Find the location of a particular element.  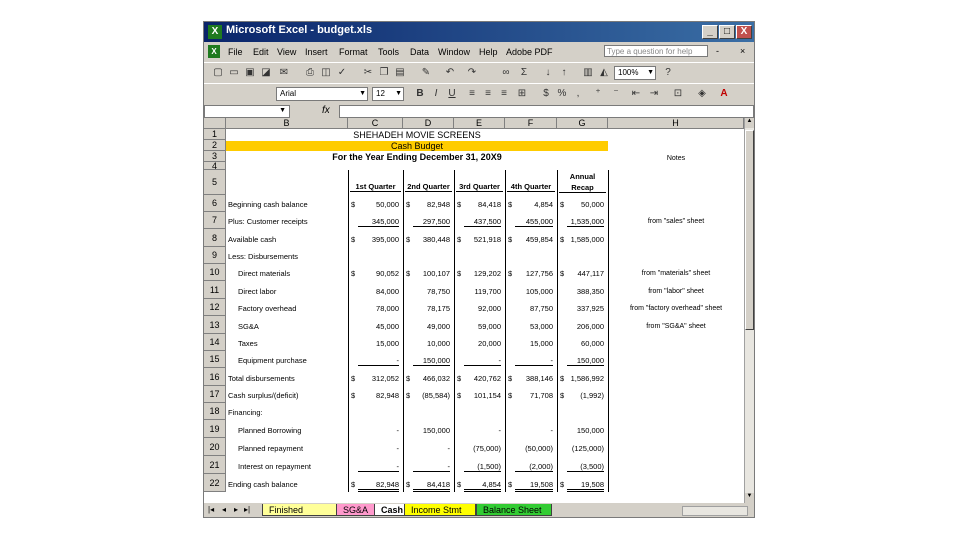

currency-icon: $ is located at coordinates (546, 94).